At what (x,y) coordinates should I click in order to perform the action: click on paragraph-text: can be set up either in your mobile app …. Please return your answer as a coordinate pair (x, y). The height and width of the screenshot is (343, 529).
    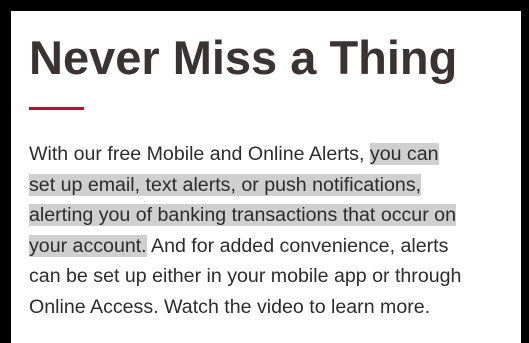
    Looking at the image, I should click on (245, 276).